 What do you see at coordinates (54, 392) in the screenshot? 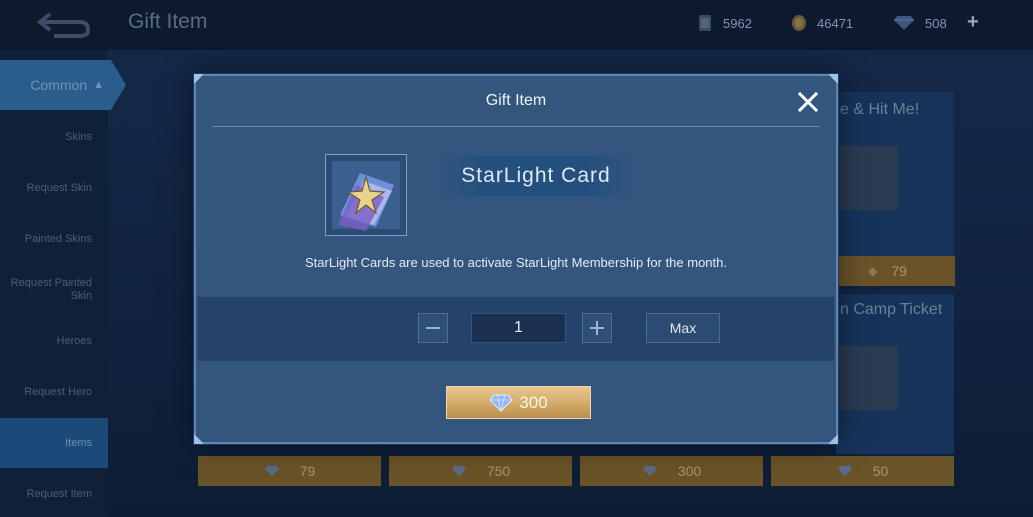
I see `sidebar-item-request-hero: Request Hero` at bounding box center [54, 392].